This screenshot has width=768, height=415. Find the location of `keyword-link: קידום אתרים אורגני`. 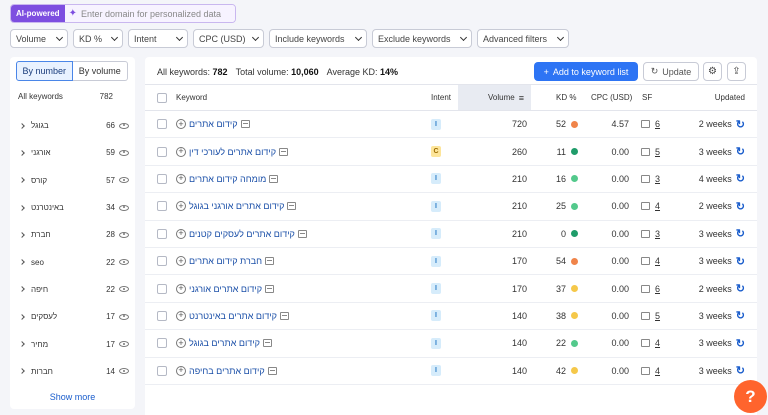

keyword-link: קידום אתרים אורגני is located at coordinates (225, 289).